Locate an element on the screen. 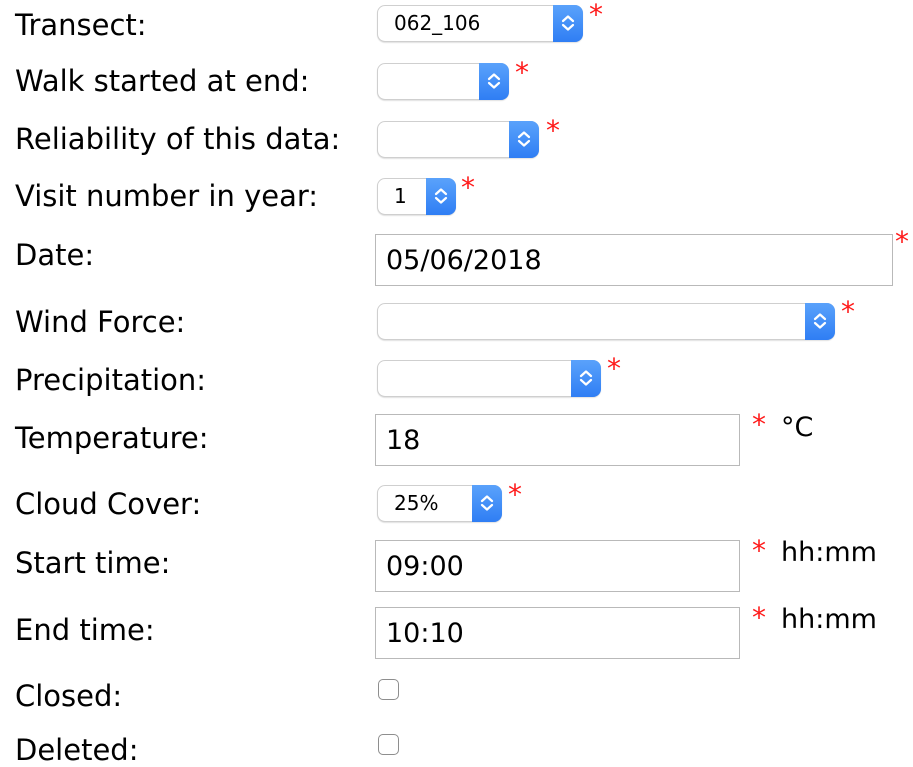 The image size is (913, 767). cloud-cover-label: Cloud Cover: is located at coordinates (108, 504).